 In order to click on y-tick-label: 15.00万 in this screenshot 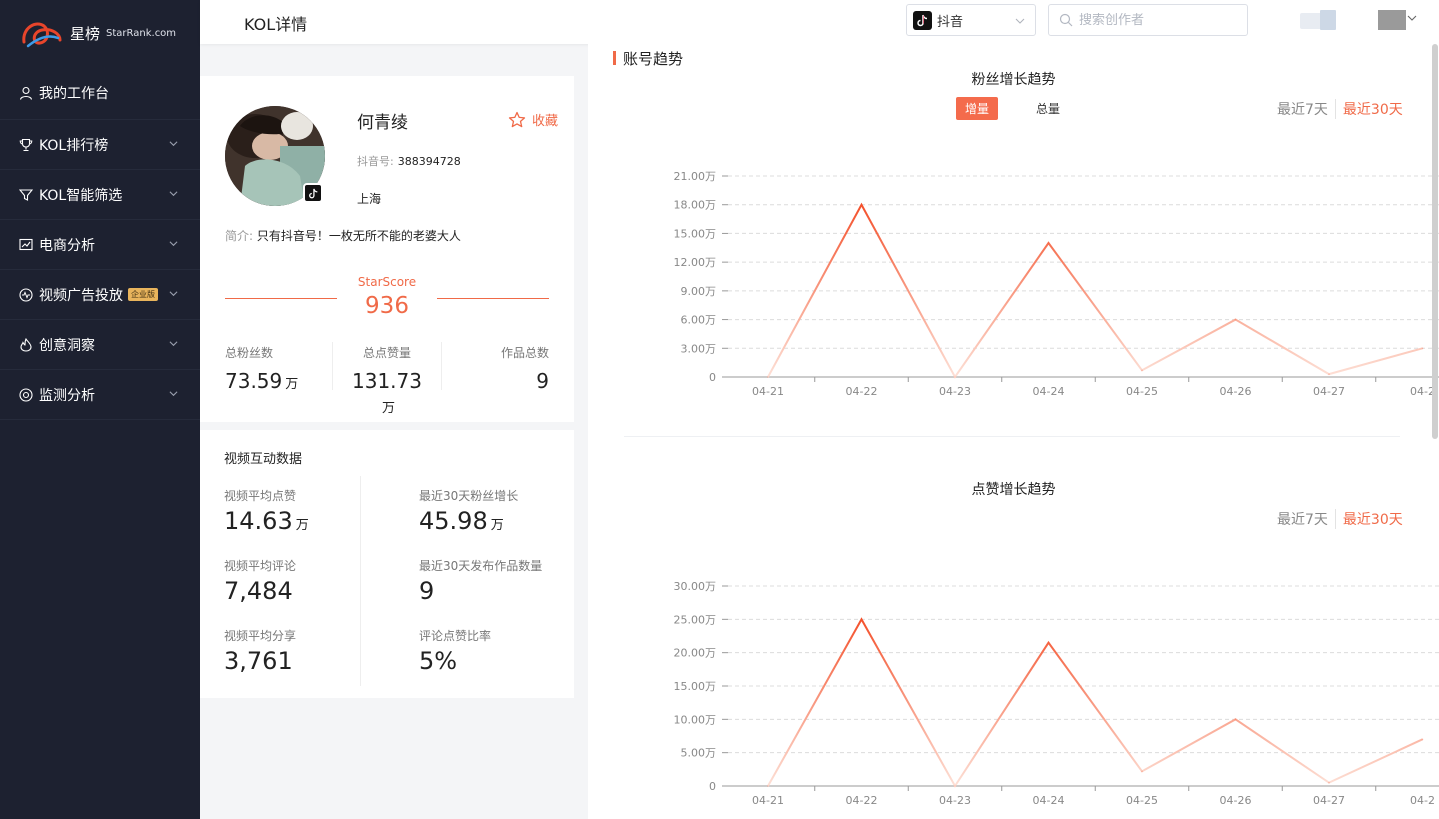, I will do `click(695, 233)`.